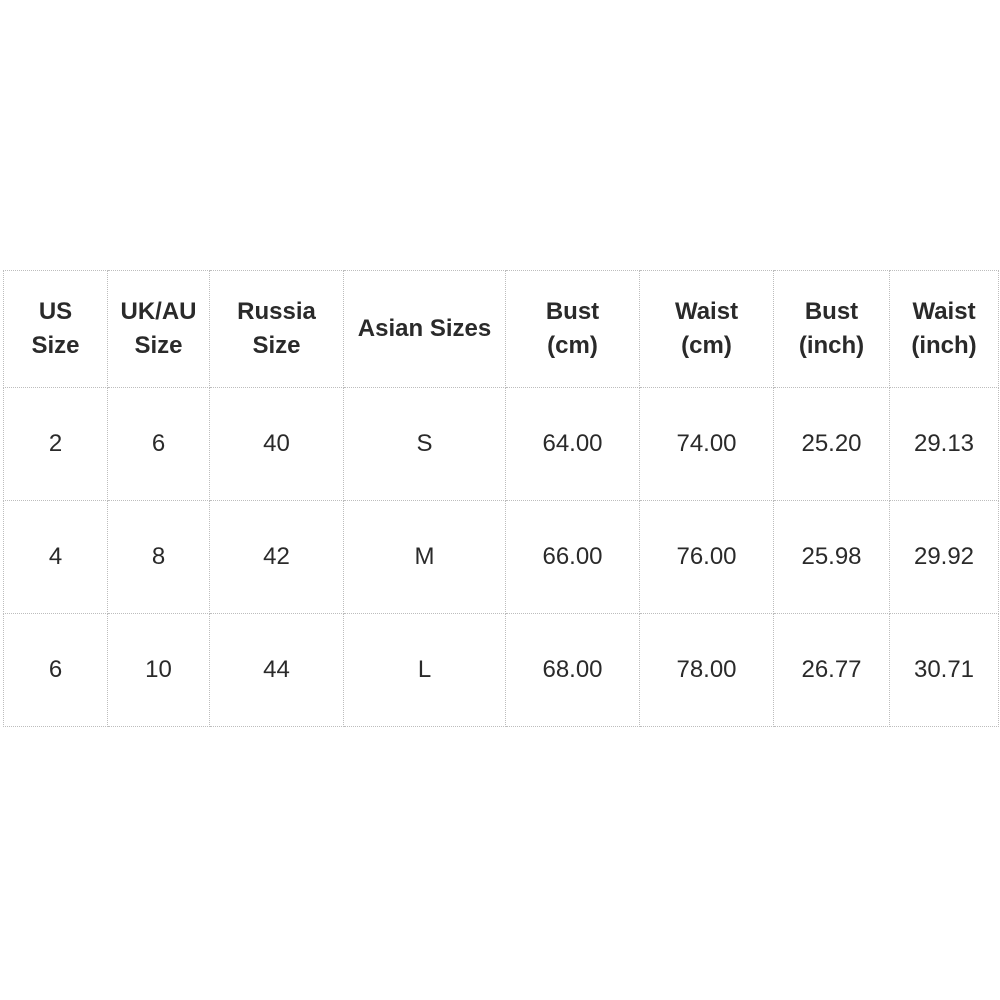  I want to click on header-bust-inch: Bust (inch), so click(831, 329).